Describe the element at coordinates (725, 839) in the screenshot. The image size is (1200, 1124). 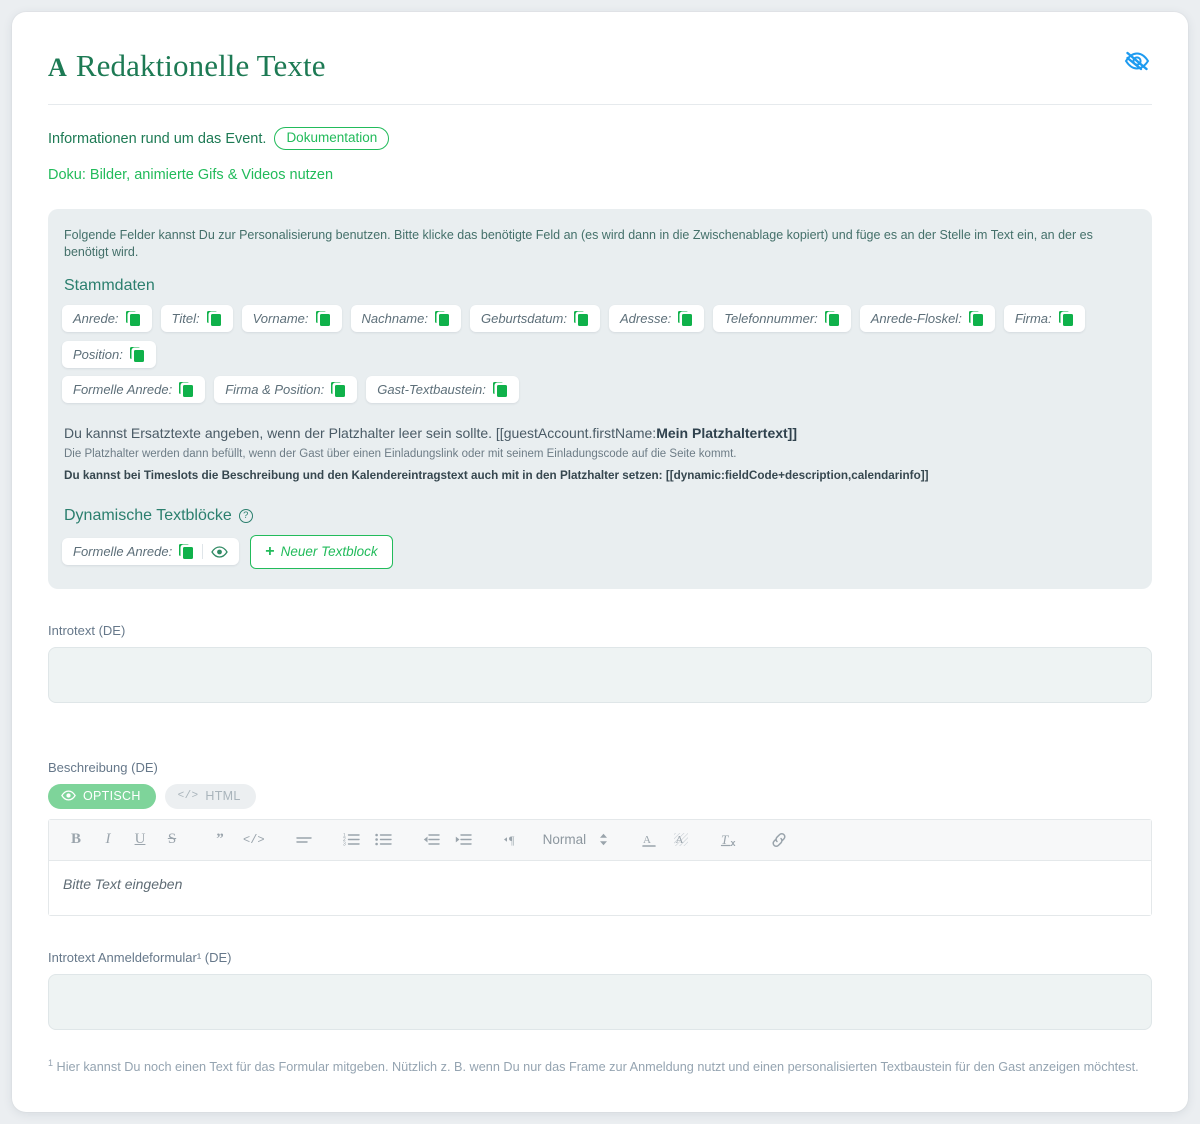
I see `svg-text: T` at that location.